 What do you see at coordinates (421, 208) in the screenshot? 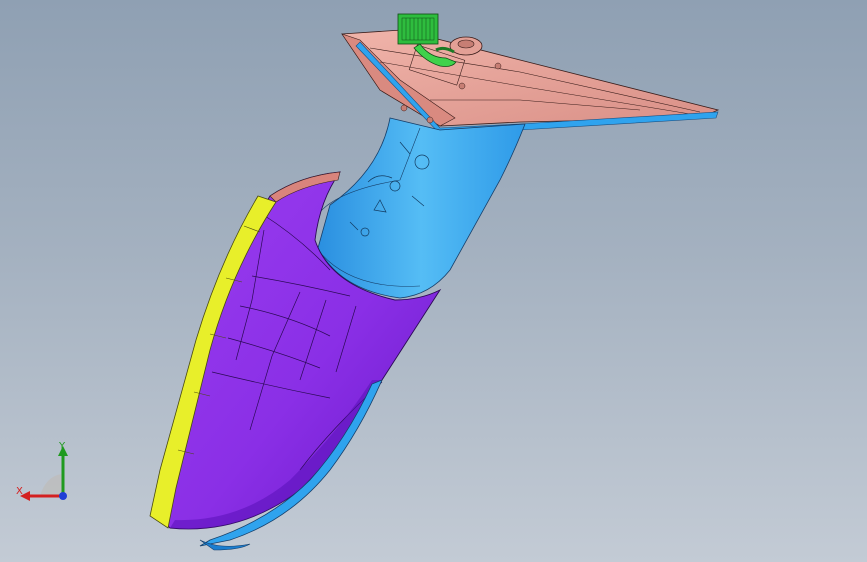
I see `mirror-stem` at bounding box center [421, 208].